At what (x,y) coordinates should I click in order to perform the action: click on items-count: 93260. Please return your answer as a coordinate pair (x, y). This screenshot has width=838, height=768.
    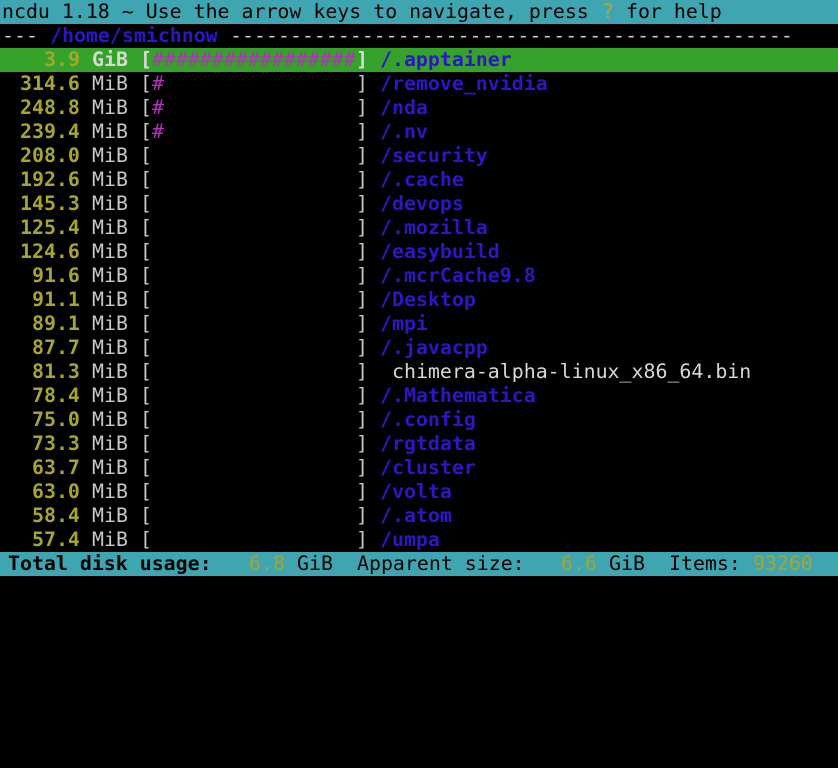
    Looking at the image, I should click on (783, 563).